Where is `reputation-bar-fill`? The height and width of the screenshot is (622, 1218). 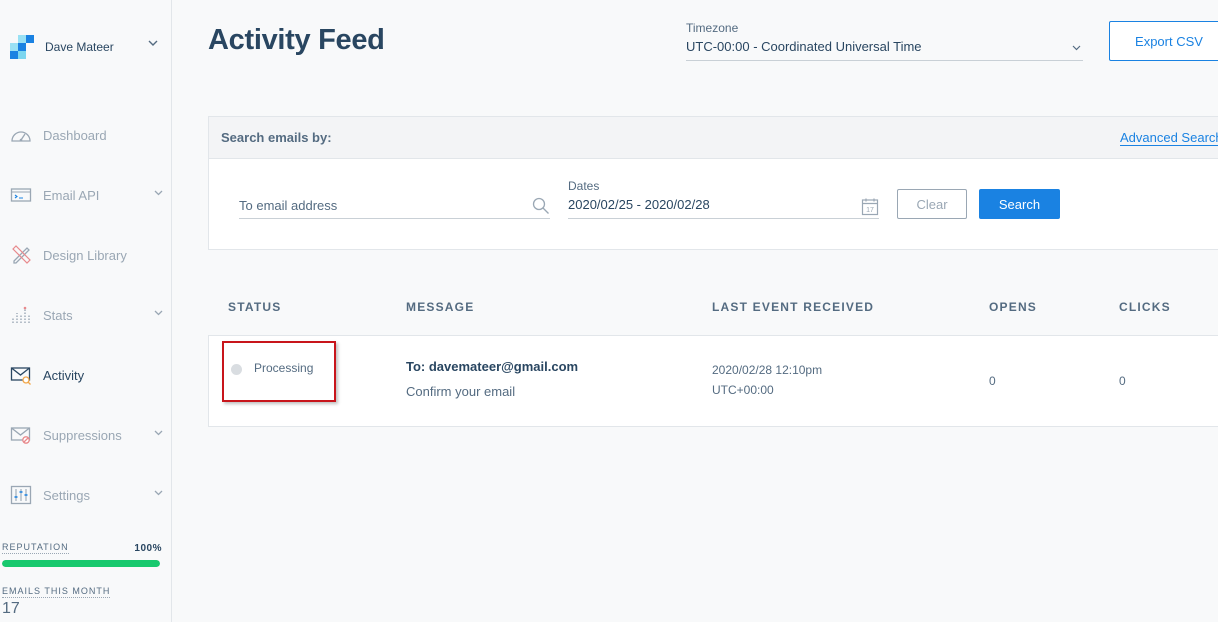
reputation-bar-fill is located at coordinates (81, 563).